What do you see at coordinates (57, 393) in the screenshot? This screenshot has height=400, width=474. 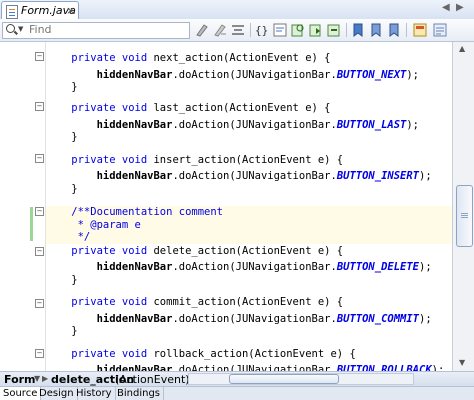 I see `tab-design: Design` at bounding box center [57, 393].